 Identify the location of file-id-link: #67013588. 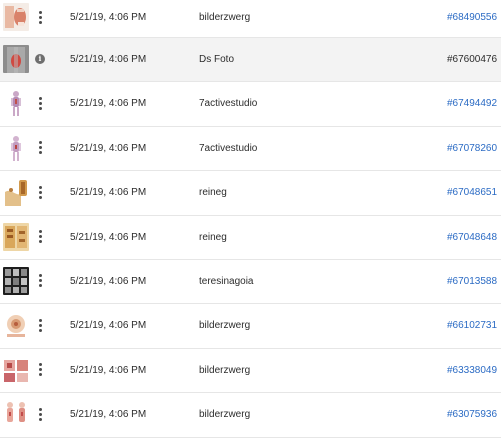
(472, 281).